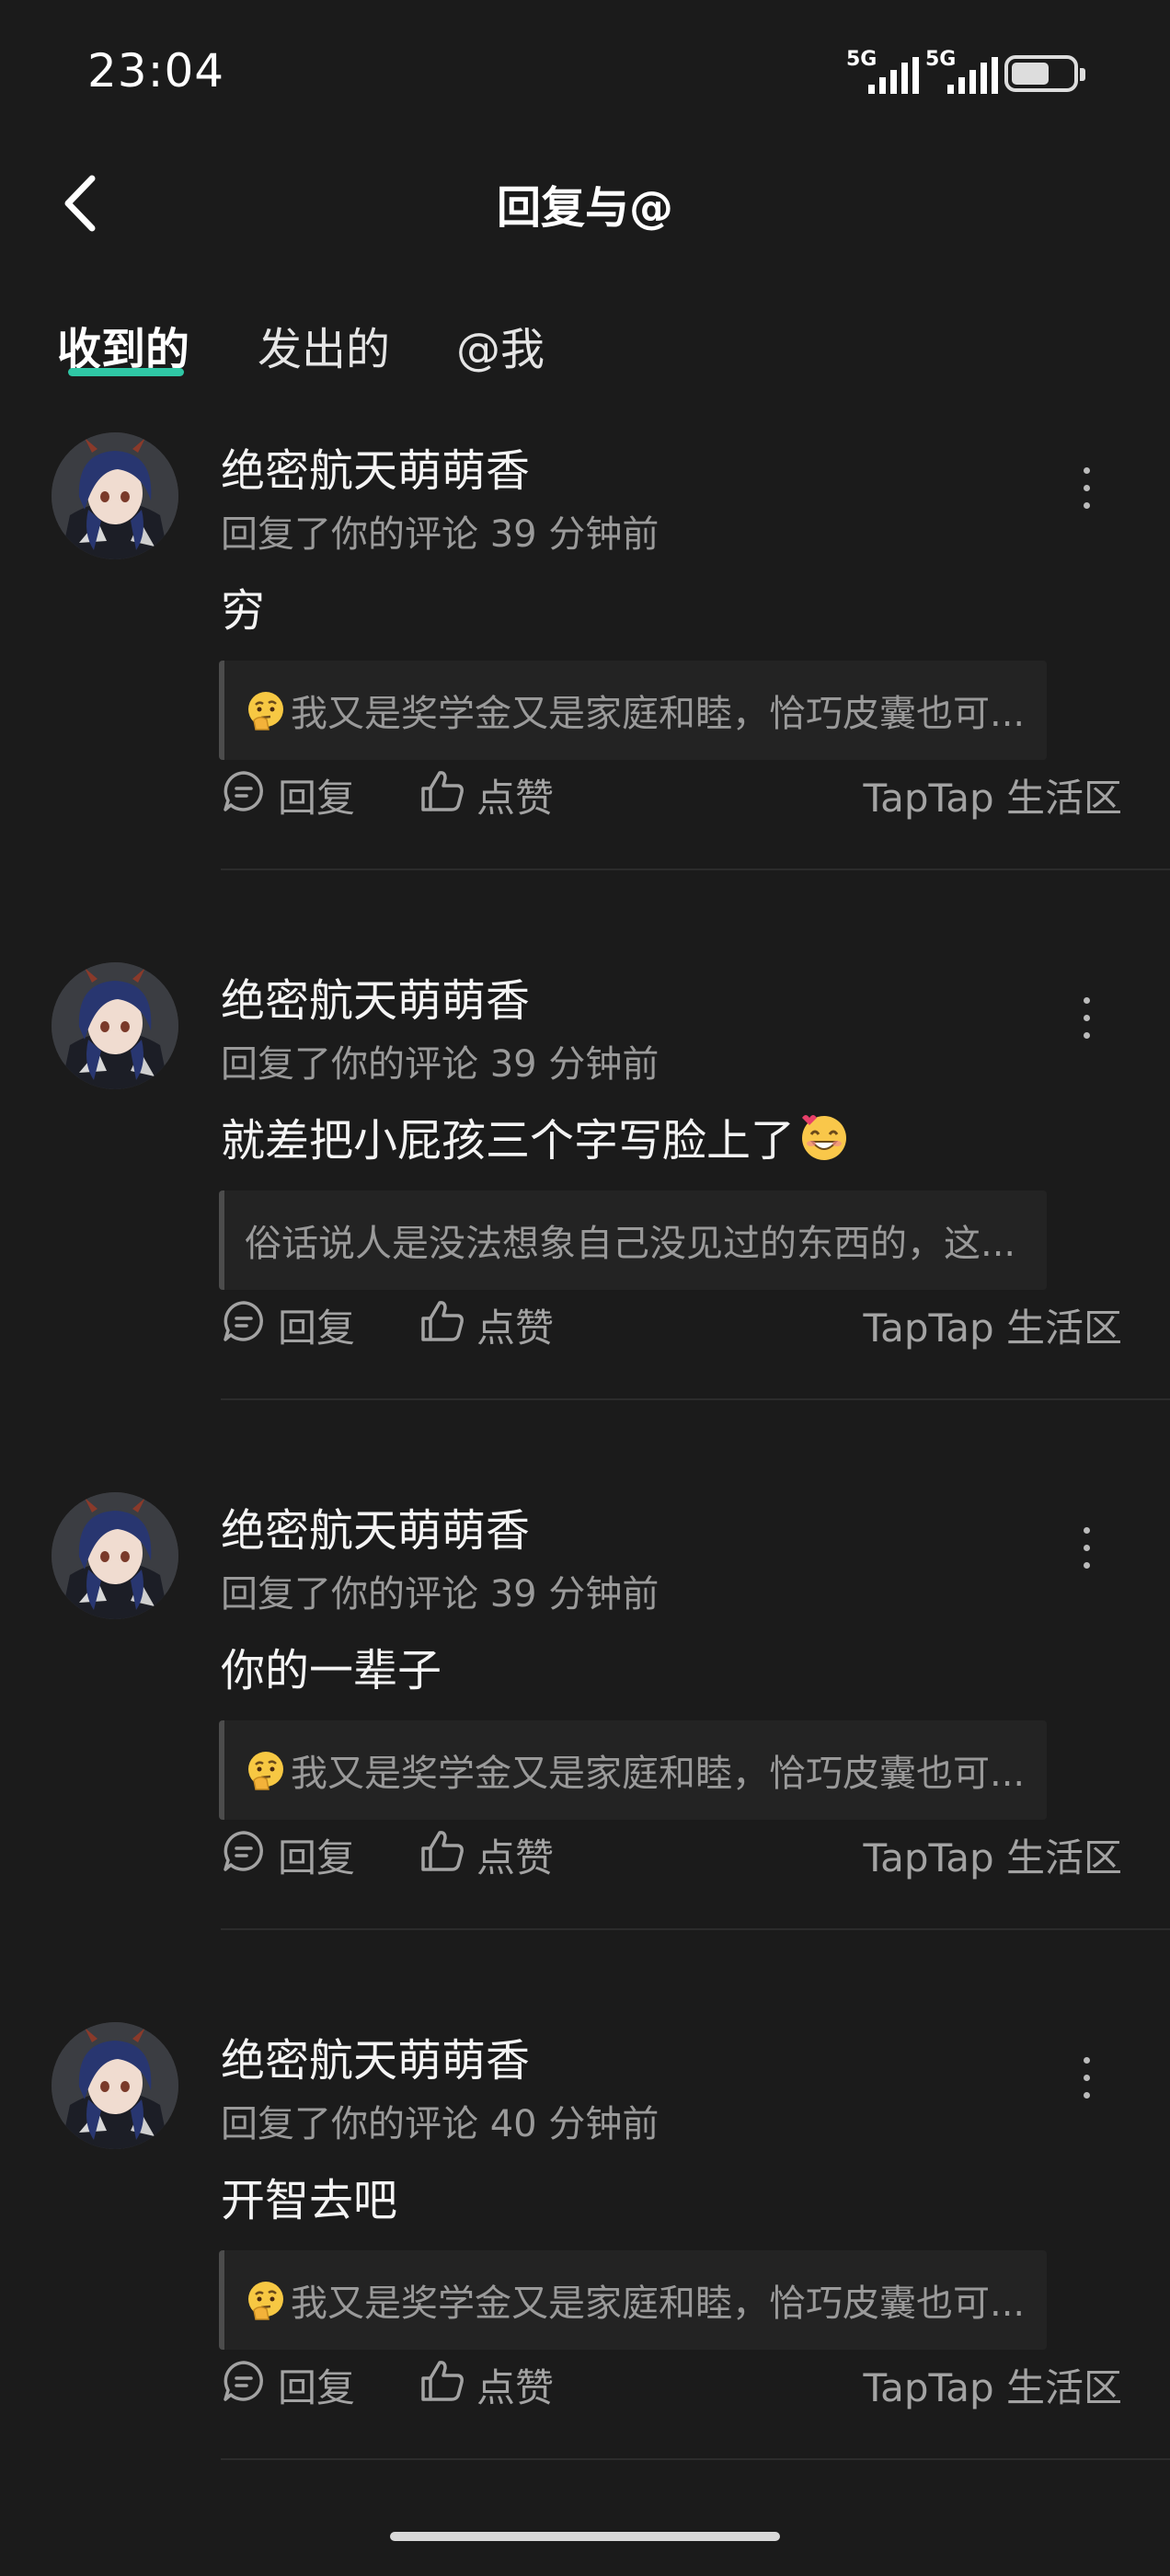  Describe the element at coordinates (324, 345) in the screenshot. I see `tab-sent: 发出的` at that location.